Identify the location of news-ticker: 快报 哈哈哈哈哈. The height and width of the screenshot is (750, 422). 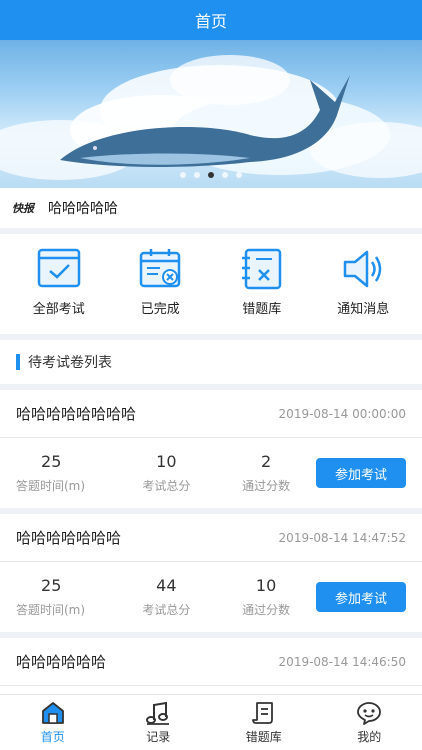
(211, 208).